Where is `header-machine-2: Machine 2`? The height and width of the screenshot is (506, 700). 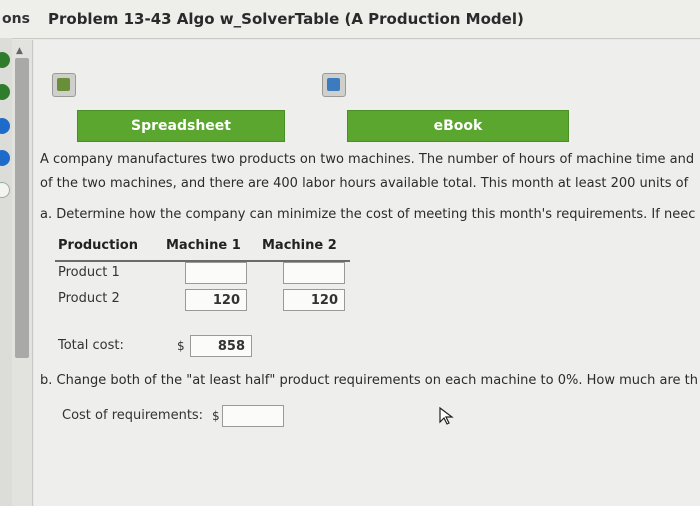 header-machine-2: Machine 2 is located at coordinates (299, 245).